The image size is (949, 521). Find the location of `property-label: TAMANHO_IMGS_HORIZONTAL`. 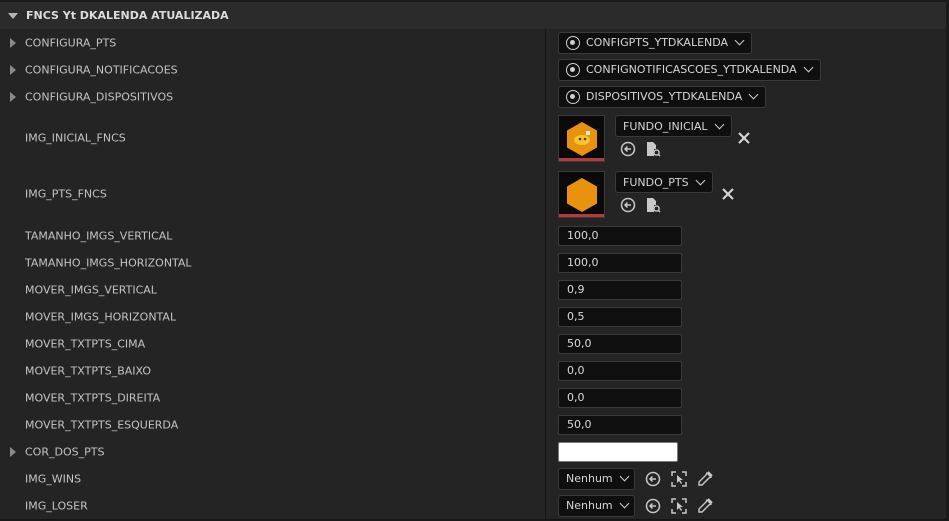

property-label: TAMANHO_IMGS_HORIZONTAL is located at coordinates (108, 262).